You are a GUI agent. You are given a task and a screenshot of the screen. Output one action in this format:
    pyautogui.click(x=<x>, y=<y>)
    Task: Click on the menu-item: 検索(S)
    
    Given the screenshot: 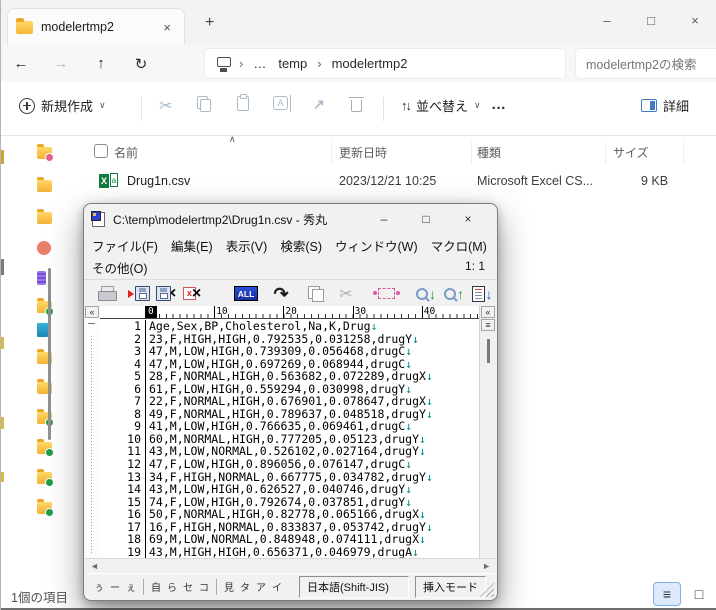 What is the action you would take?
    pyautogui.click(x=301, y=245)
    